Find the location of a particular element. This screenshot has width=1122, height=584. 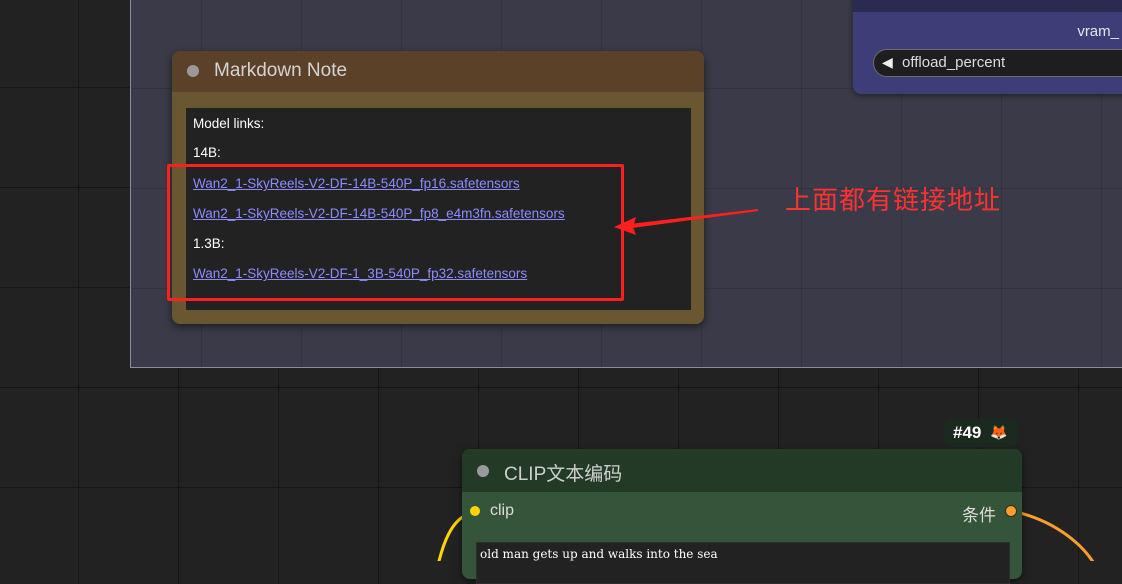

vram-node: vram_ ◀ offload_percent is located at coordinates (987, 47).